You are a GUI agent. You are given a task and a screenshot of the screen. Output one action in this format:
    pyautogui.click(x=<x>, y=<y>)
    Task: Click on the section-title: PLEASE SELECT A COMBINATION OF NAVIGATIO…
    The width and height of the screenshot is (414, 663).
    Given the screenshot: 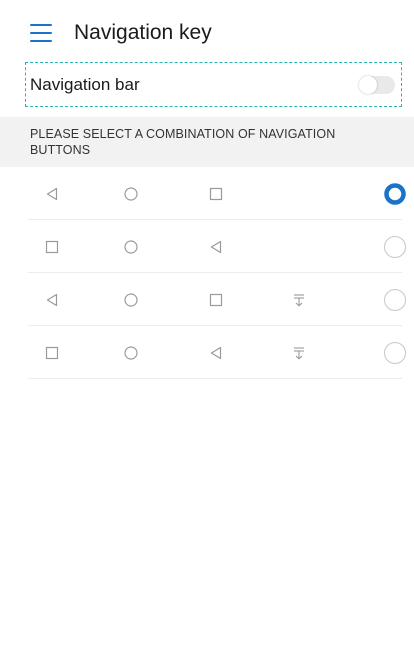 What is the action you would take?
    pyautogui.click(x=183, y=142)
    